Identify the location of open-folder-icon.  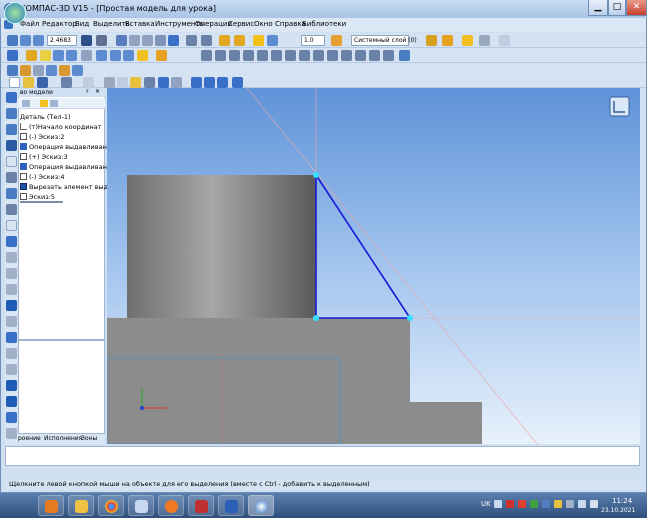
(28, 82).